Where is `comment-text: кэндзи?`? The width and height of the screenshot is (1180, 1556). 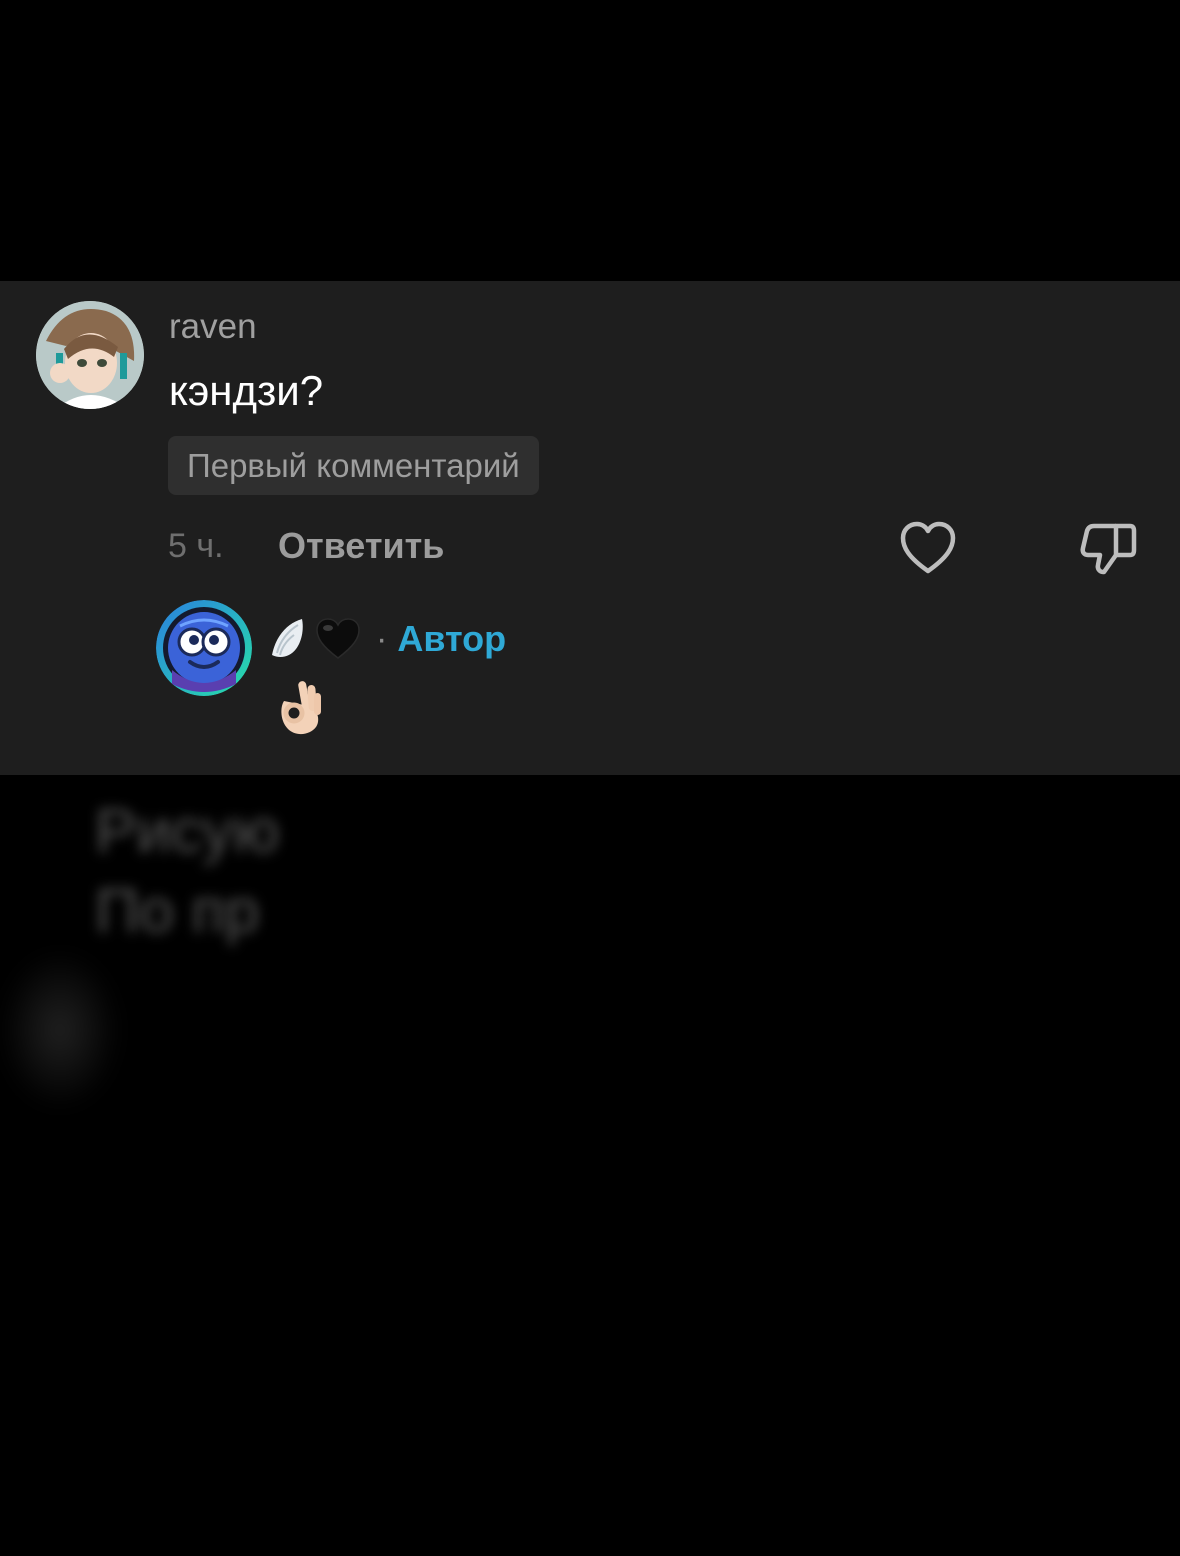 comment-text: кэндзи? is located at coordinates (246, 390).